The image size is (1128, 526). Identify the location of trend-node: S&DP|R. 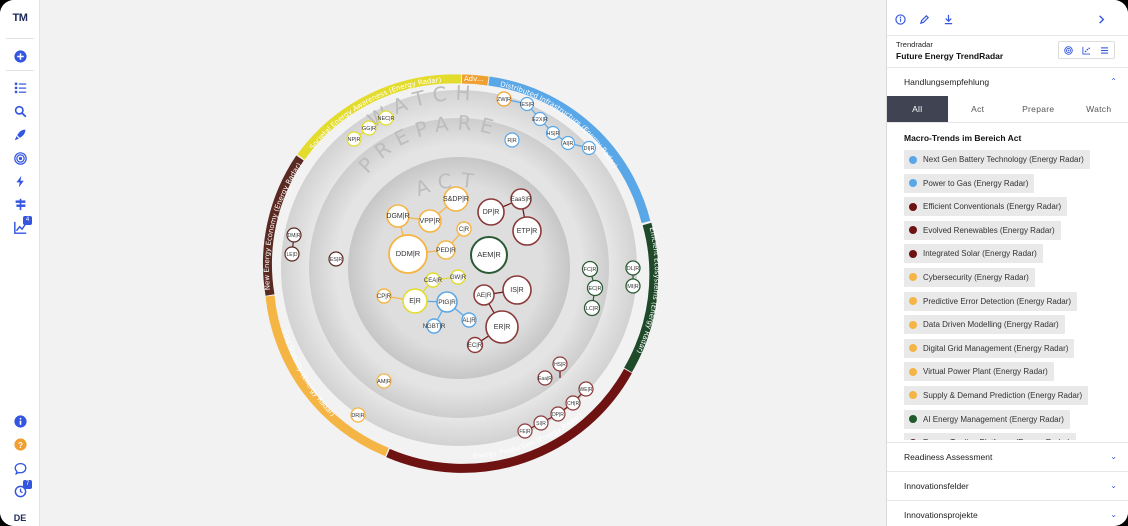
(456, 199).